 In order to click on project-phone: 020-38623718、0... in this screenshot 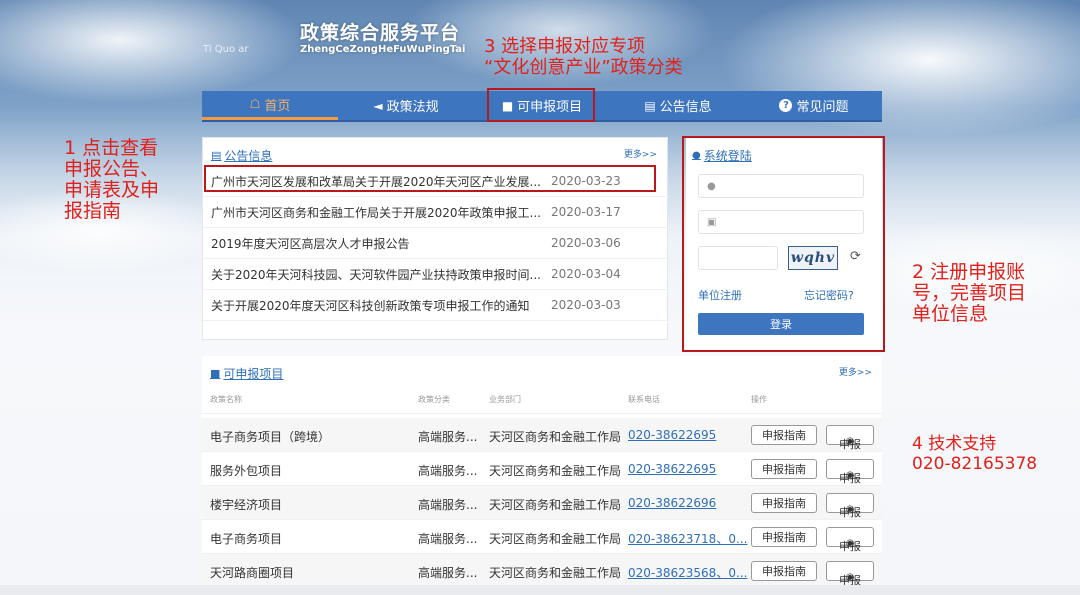, I will do `click(688, 538)`.